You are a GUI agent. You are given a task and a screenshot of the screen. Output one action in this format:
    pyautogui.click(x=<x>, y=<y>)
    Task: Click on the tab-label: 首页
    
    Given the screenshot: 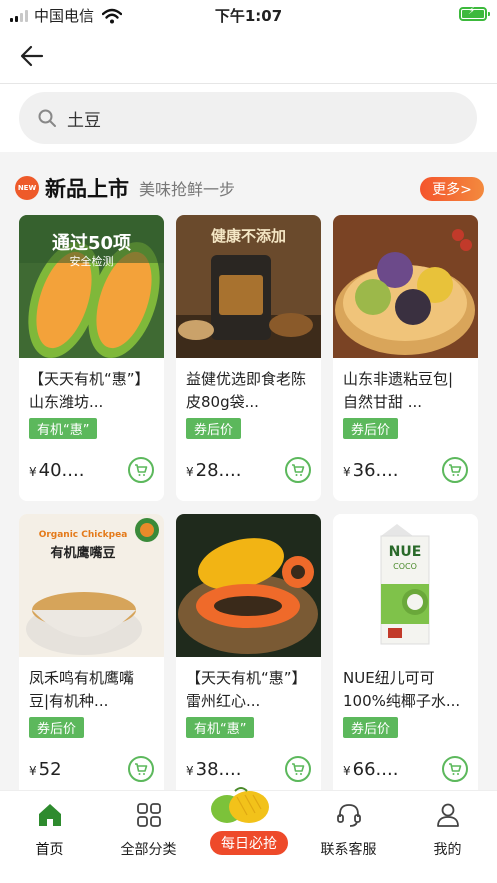 What is the action you would take?
    pyautogui.click(x=49, y=850)
    